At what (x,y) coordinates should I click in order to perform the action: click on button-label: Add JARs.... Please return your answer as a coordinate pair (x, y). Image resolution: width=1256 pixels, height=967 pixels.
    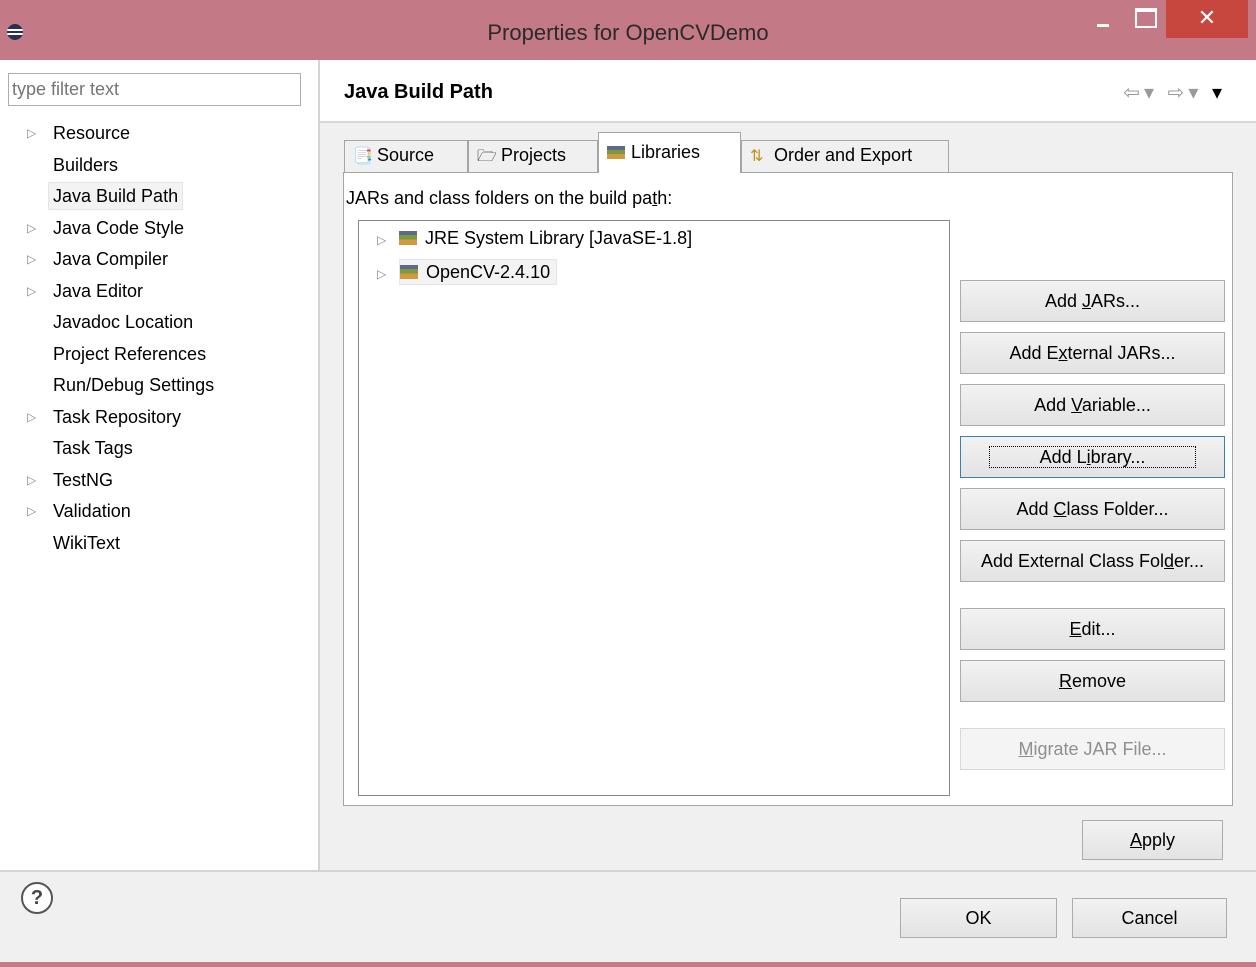
    Looking at the image, I should click on (1092, 301).